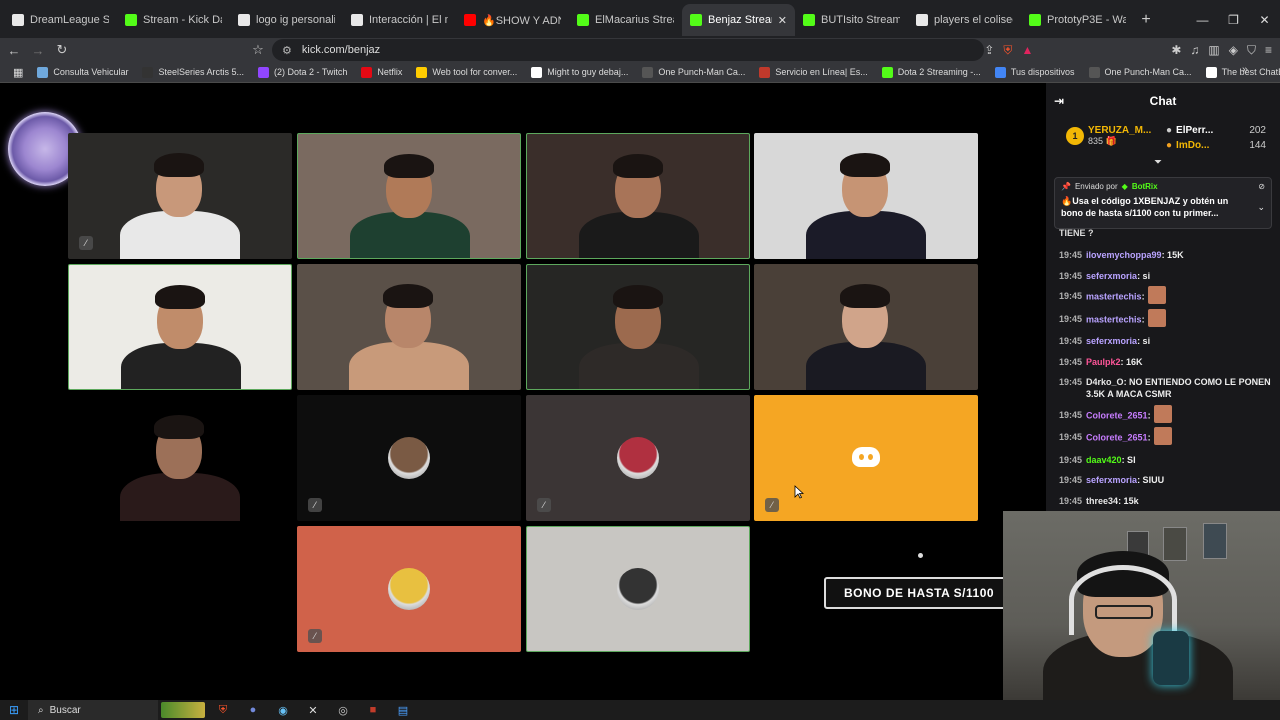  What do you see at coordinates (1165, 480) in the screenshot?
I see `chat-message: 19:45 seferxmoria: SIUU` at bounding box center [1165, 480].